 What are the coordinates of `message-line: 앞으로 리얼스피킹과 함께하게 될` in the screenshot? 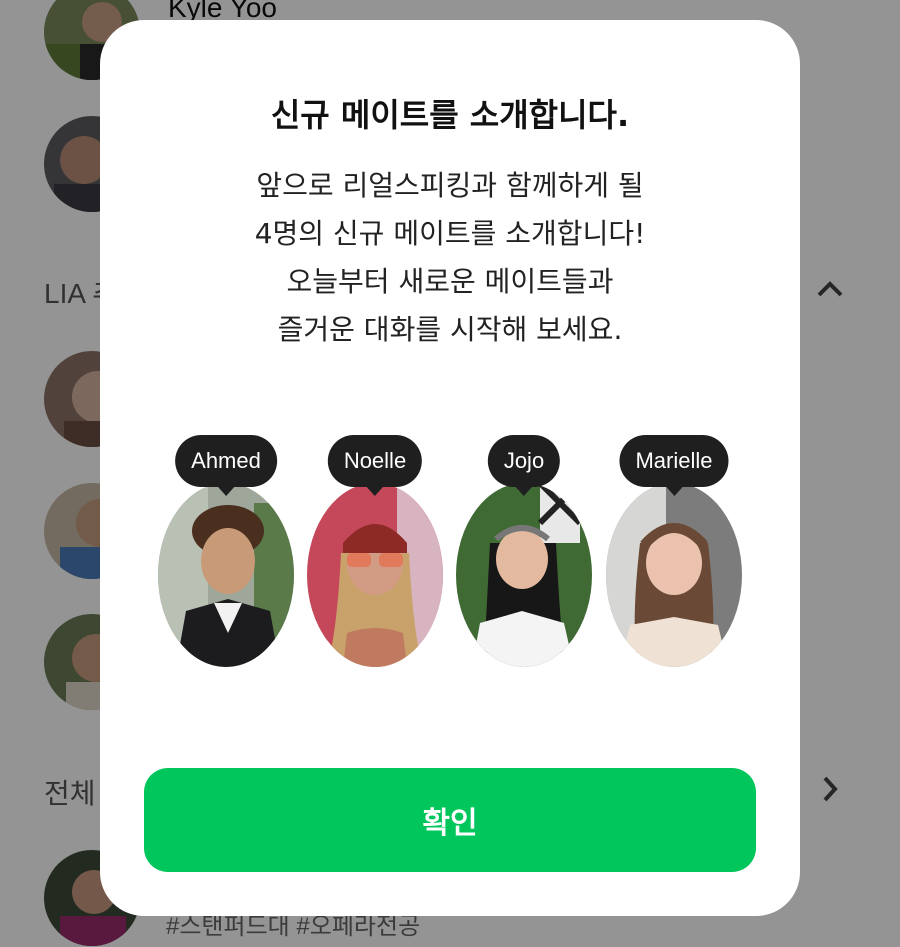 It's located at (450, 185).